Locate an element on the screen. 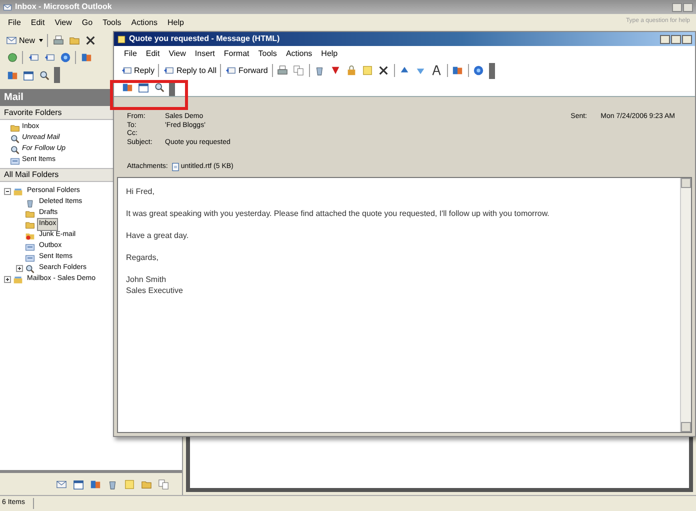  caret-icon is located at coordinates (41, 40).